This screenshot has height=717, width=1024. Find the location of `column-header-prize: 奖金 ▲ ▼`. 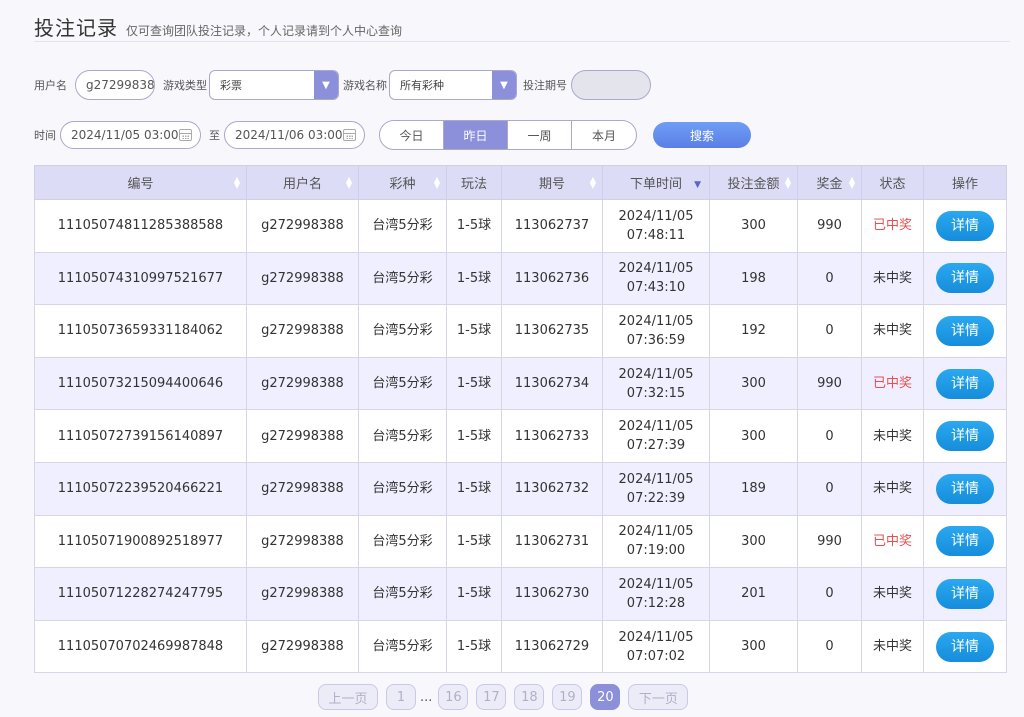

column-header-prize: 奖金 ▲ ▼ is located at coordinates (829, 182).